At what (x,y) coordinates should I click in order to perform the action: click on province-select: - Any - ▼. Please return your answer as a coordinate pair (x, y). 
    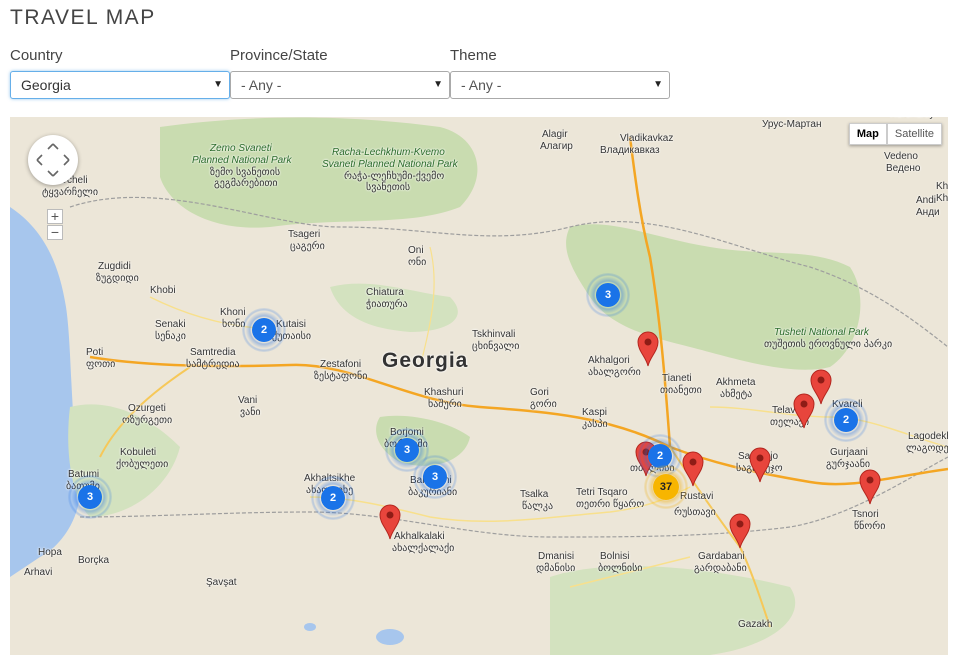
    Looking at the image, I should click on (340, 85).